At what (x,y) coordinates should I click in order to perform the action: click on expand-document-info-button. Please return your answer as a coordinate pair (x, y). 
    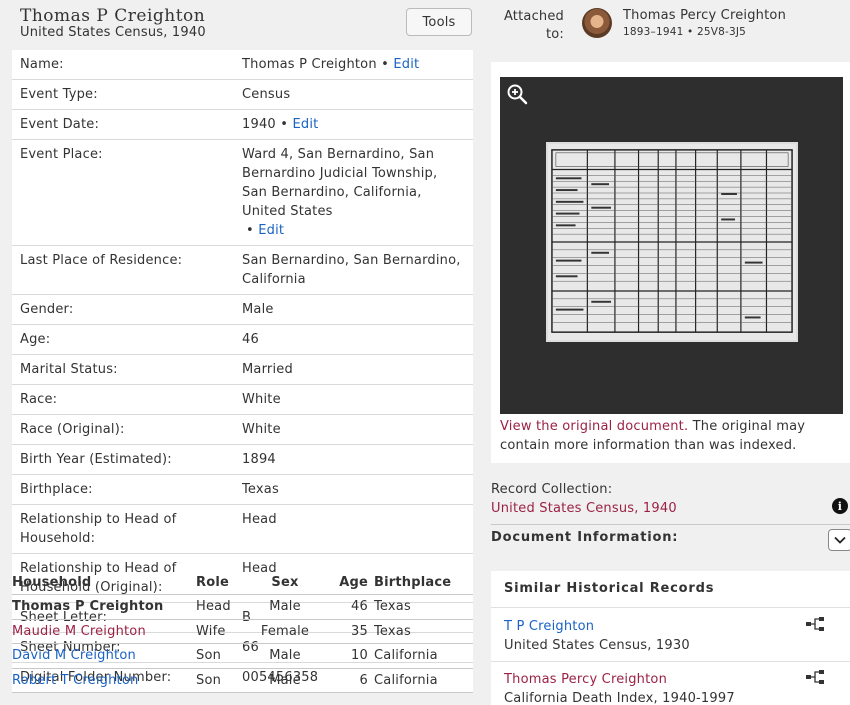
    Looking at the image, I should click on (839, 540).